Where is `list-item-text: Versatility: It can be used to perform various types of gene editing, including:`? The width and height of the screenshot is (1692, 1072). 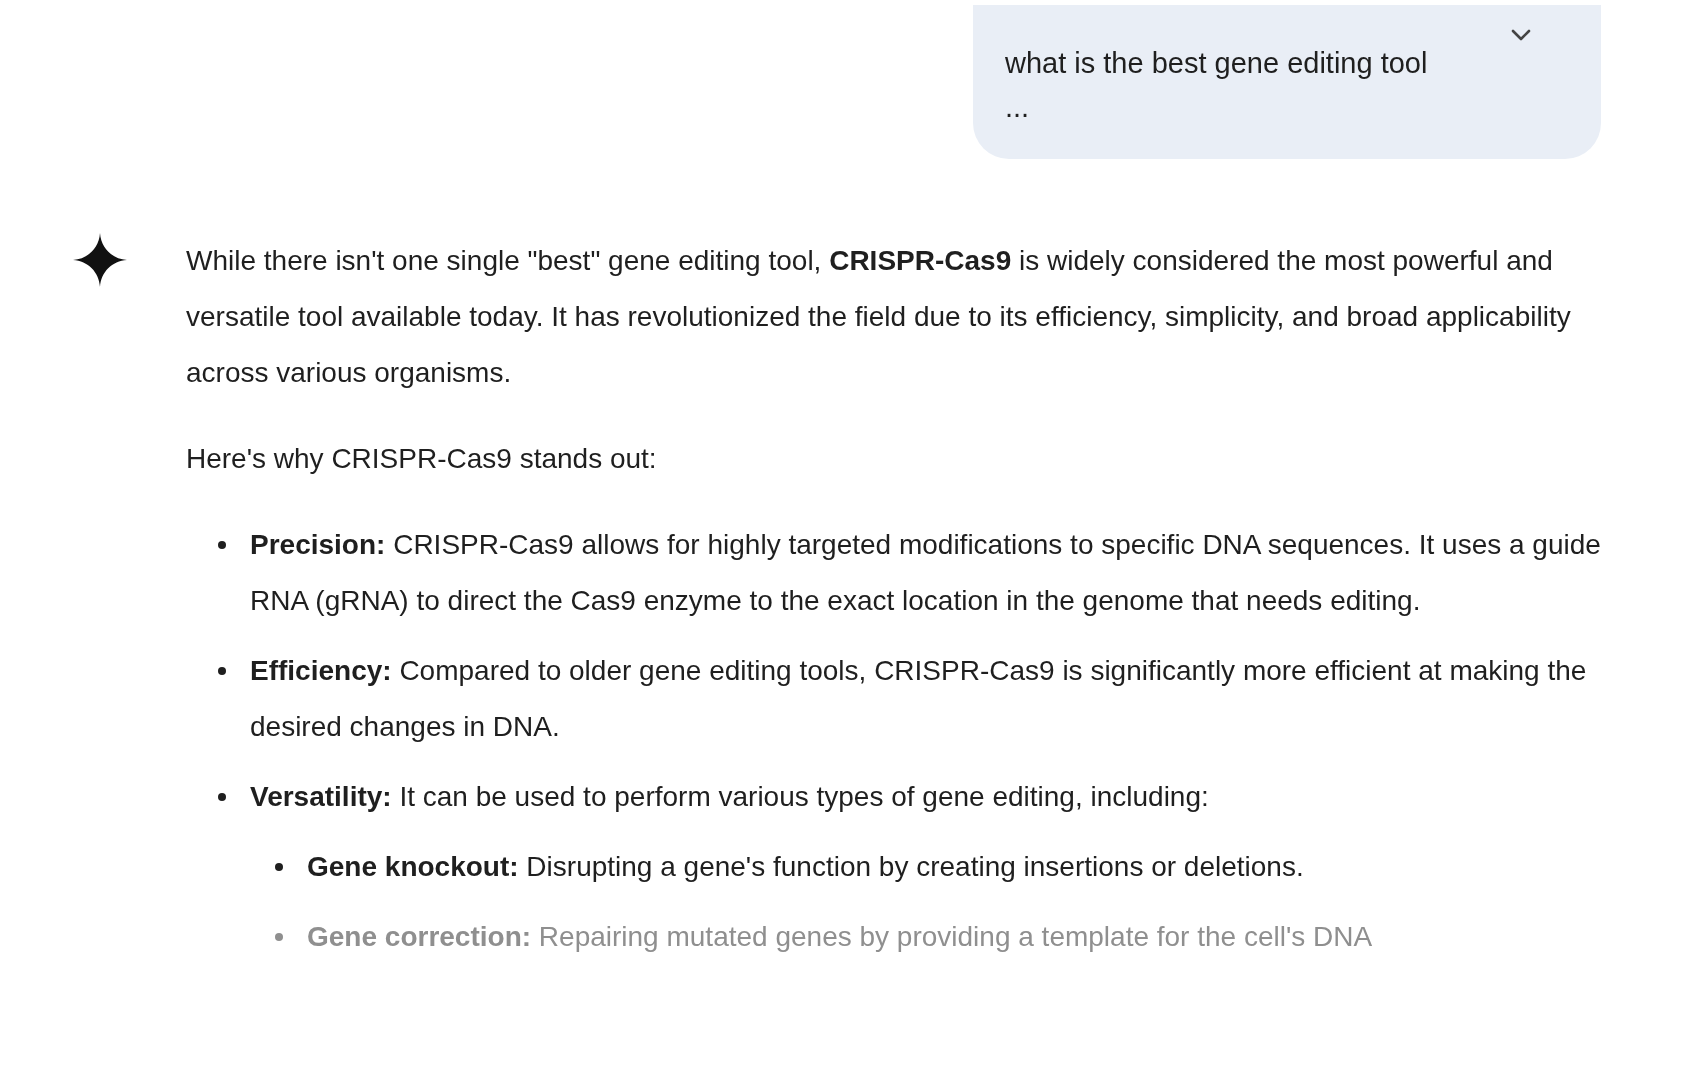 list-item-text: Versatility: It can be used to perform various types of gene editing, including: is located at coordinates (729, 797).